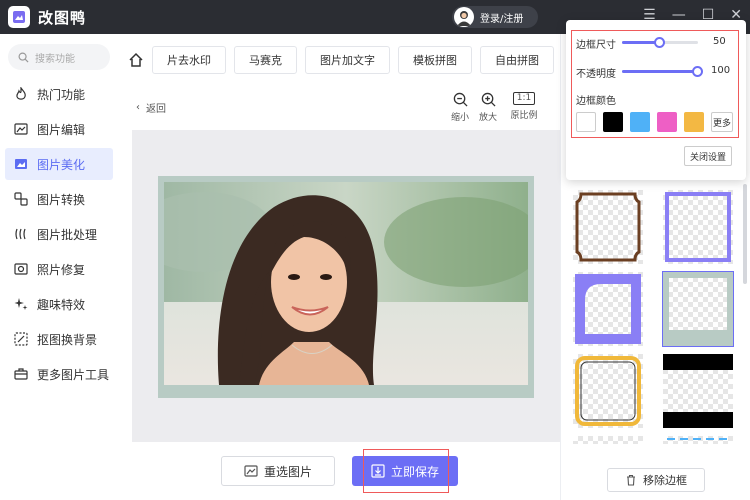 The image size is (750, 500). I want to click on photo-repair-icon, so click(21, 269).